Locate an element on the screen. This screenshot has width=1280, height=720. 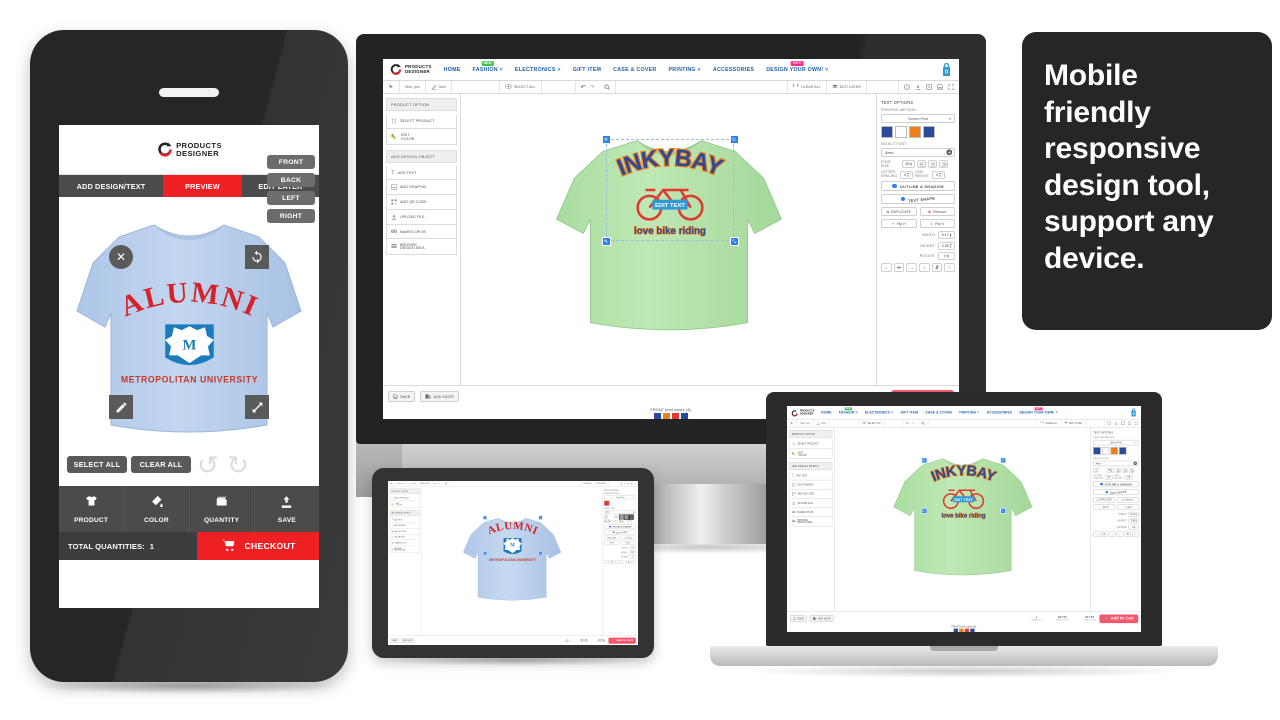
letter-spacing-stepper: 0 is located at coordinates (615, 521).